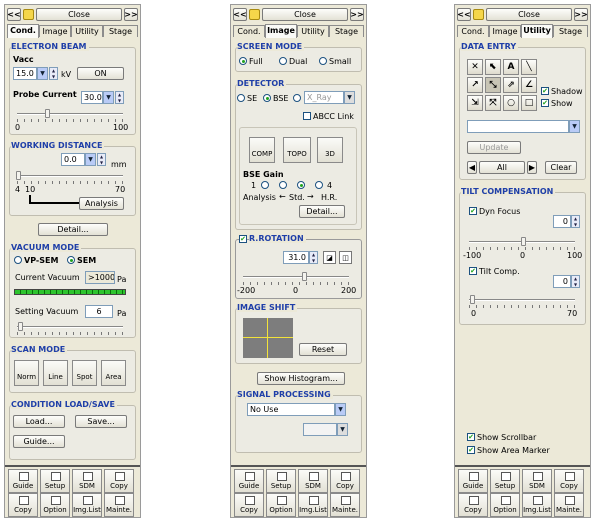  I want to click on rotation-spinner: ▲ ▼, so click(313, 257).